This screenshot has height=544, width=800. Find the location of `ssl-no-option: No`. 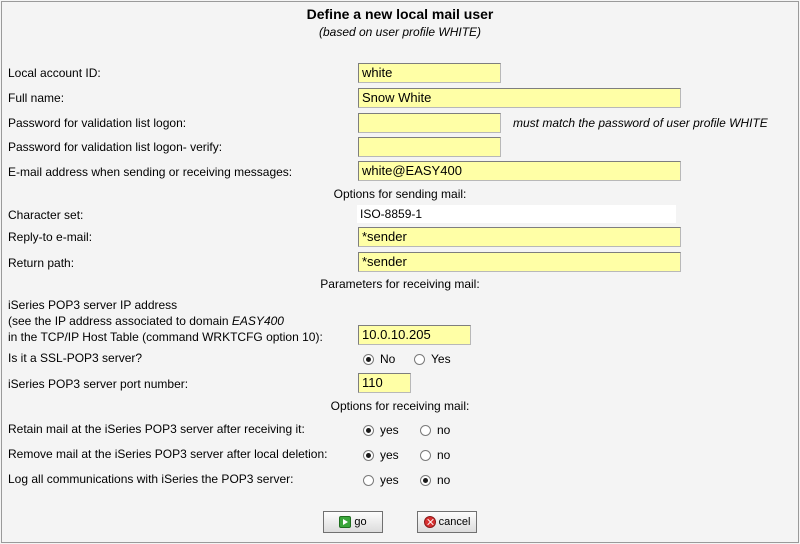

ssl-no-option: No is located at coordinates (379, 359).